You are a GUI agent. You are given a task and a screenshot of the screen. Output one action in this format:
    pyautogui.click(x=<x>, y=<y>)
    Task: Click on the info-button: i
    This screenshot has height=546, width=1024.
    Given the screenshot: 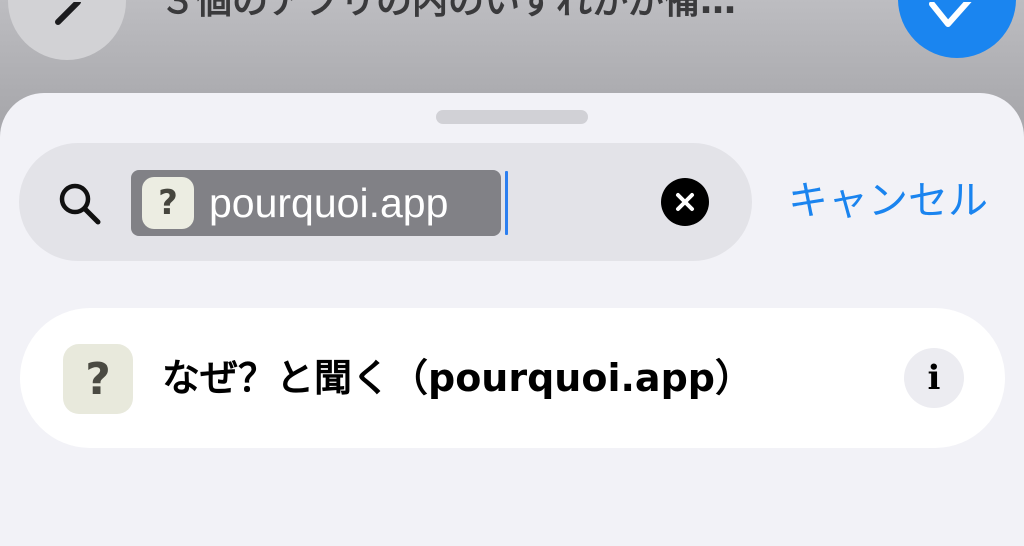 What is the action you would take?
    pyautogui.click(x=934, y=378)
    